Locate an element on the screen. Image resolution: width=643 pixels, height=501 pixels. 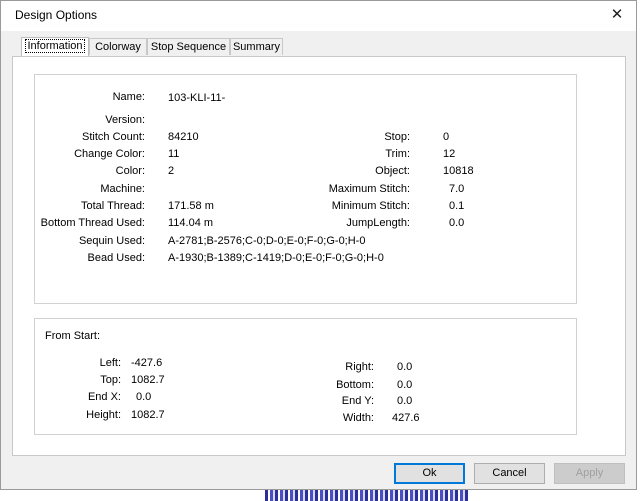
width-label: Width: is located at coordinates (358, 418).